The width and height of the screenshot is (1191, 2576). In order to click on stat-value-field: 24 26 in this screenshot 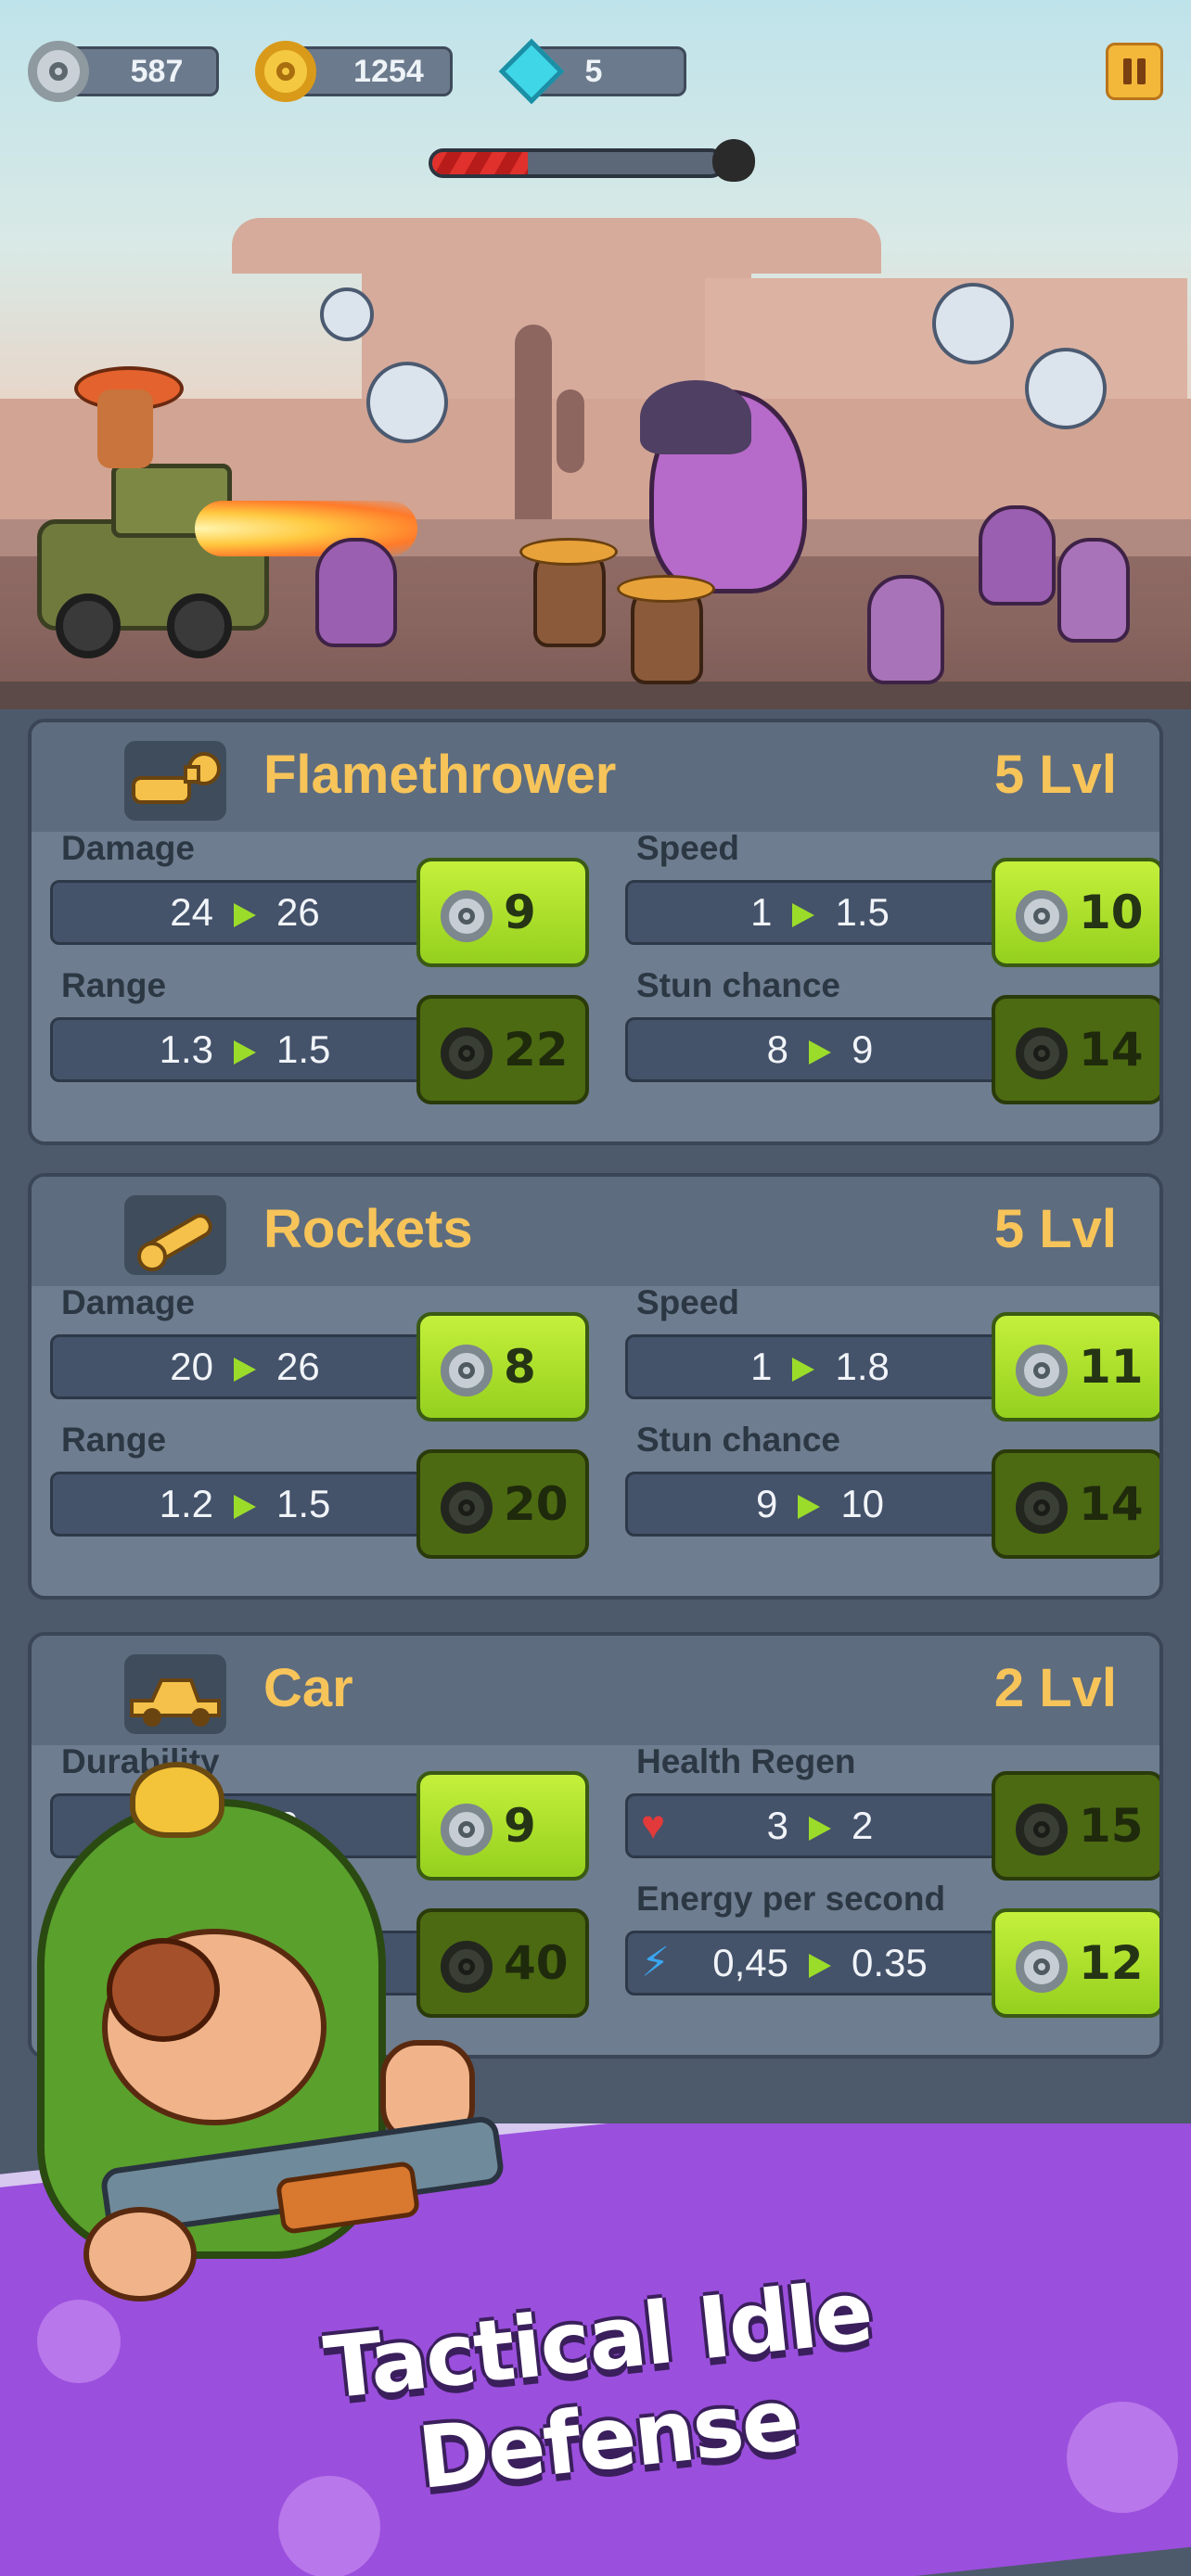, I will do `click(245, 913)`.